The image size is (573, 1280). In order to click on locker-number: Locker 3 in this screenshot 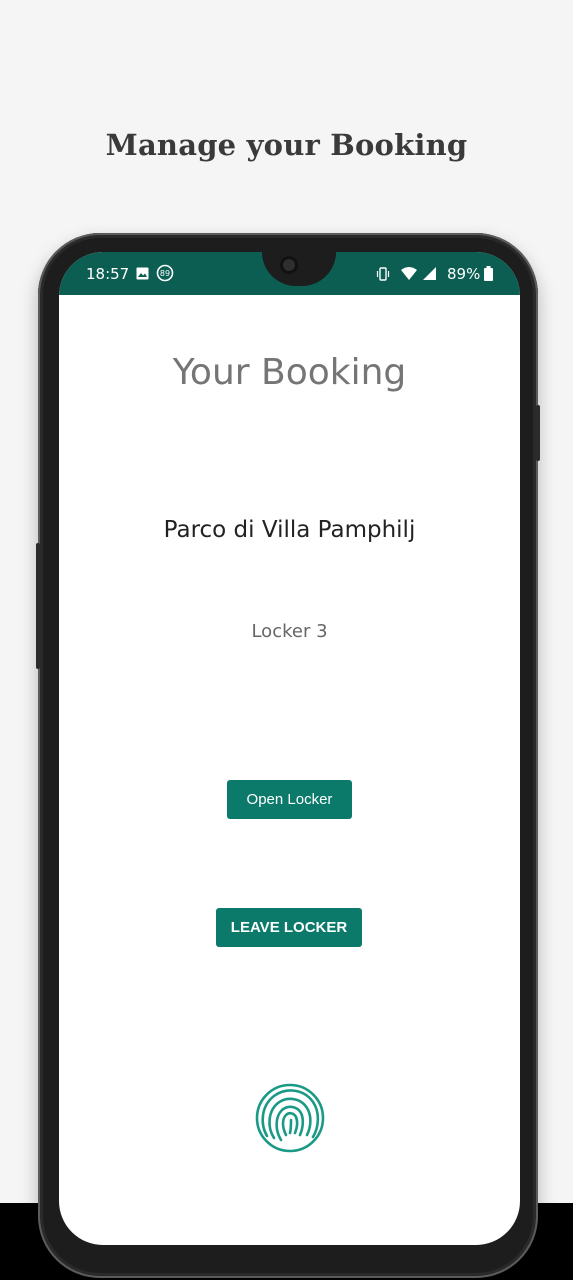, I will do `click(289, 631)`.